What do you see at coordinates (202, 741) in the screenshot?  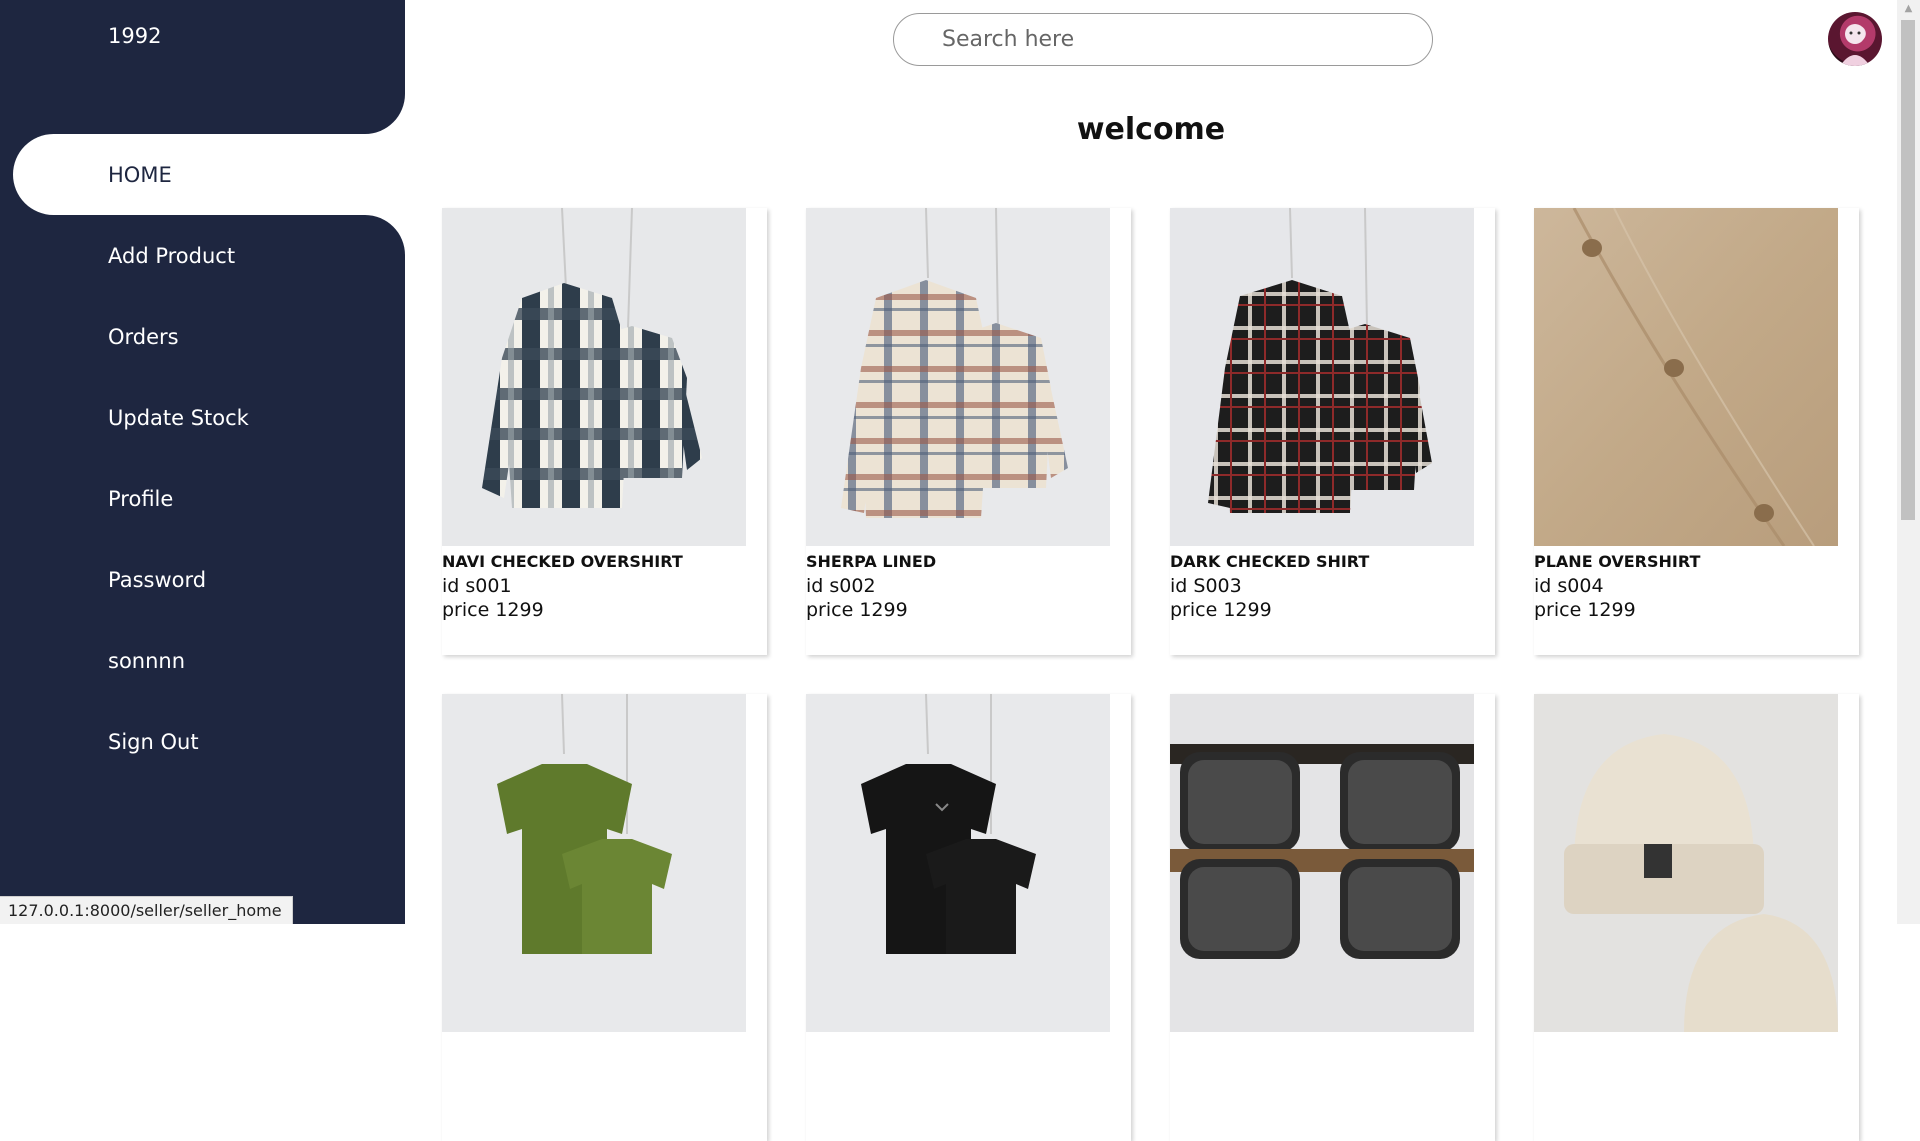 I see `sidebar-item-sign-out: Sign Out` at bounding box center [202, 741].